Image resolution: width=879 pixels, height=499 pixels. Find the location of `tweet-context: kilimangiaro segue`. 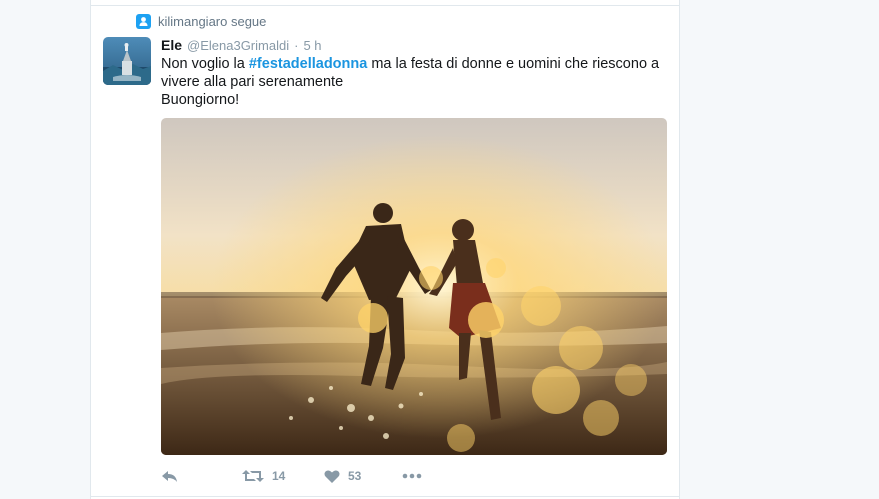

tweet-context: kilimangiaro segue is located at coordinates (201, 21).